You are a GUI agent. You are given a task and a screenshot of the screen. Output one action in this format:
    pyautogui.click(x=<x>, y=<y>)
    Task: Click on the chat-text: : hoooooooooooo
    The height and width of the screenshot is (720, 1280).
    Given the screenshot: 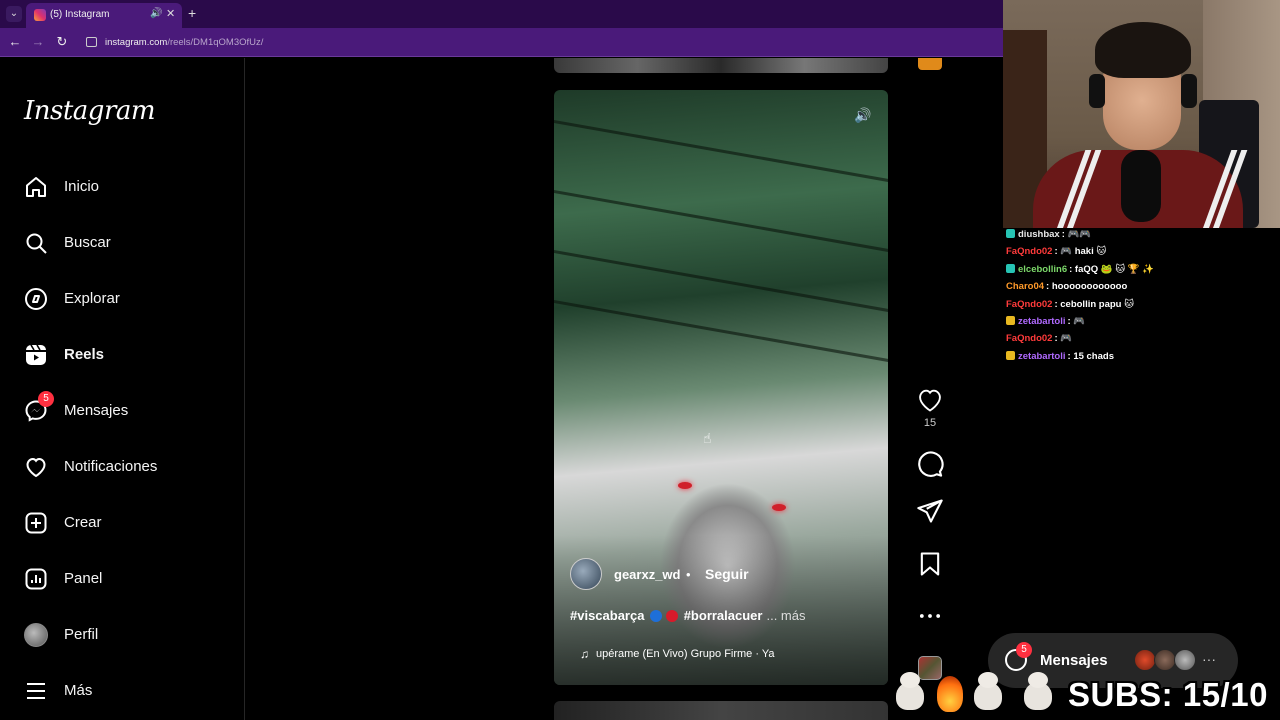 What is the action you would take?
    pyautogui.click(x=1087, y=287)
    